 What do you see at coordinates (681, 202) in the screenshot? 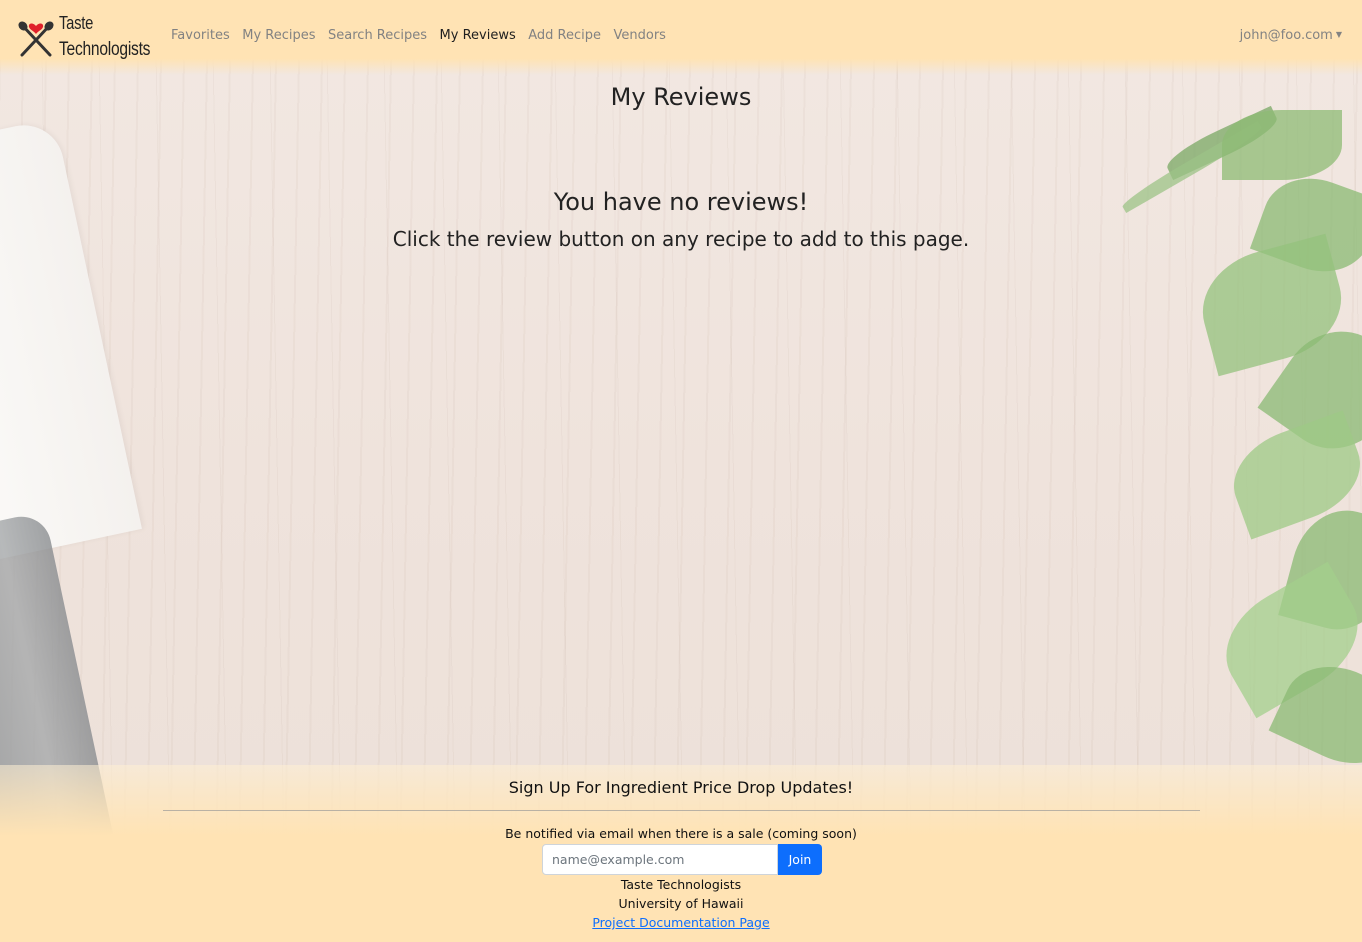
I see `empty-state-heading: You have no reviews!` at bounding box center [681, 202].